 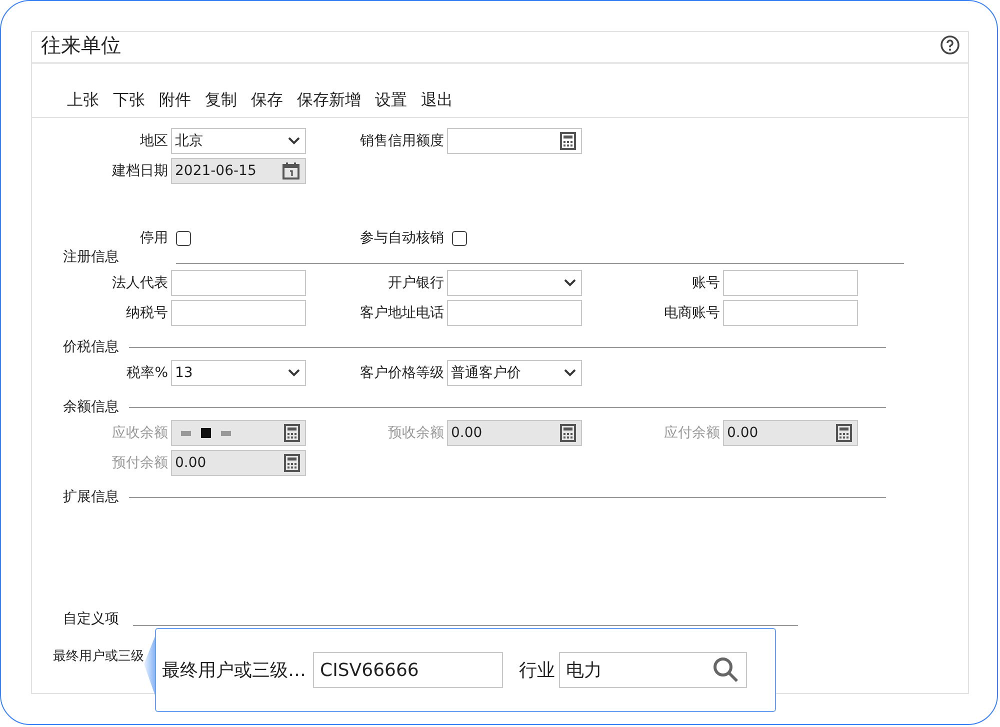 I want to click on field-label: 电商账号, so click(x=692, y=313).